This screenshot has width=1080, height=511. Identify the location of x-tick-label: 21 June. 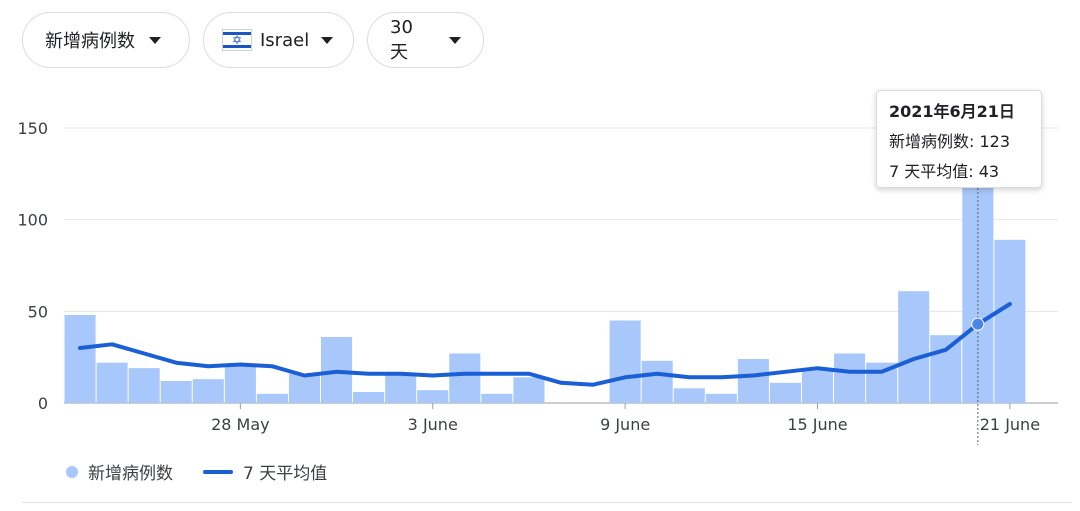
(1010, 424).